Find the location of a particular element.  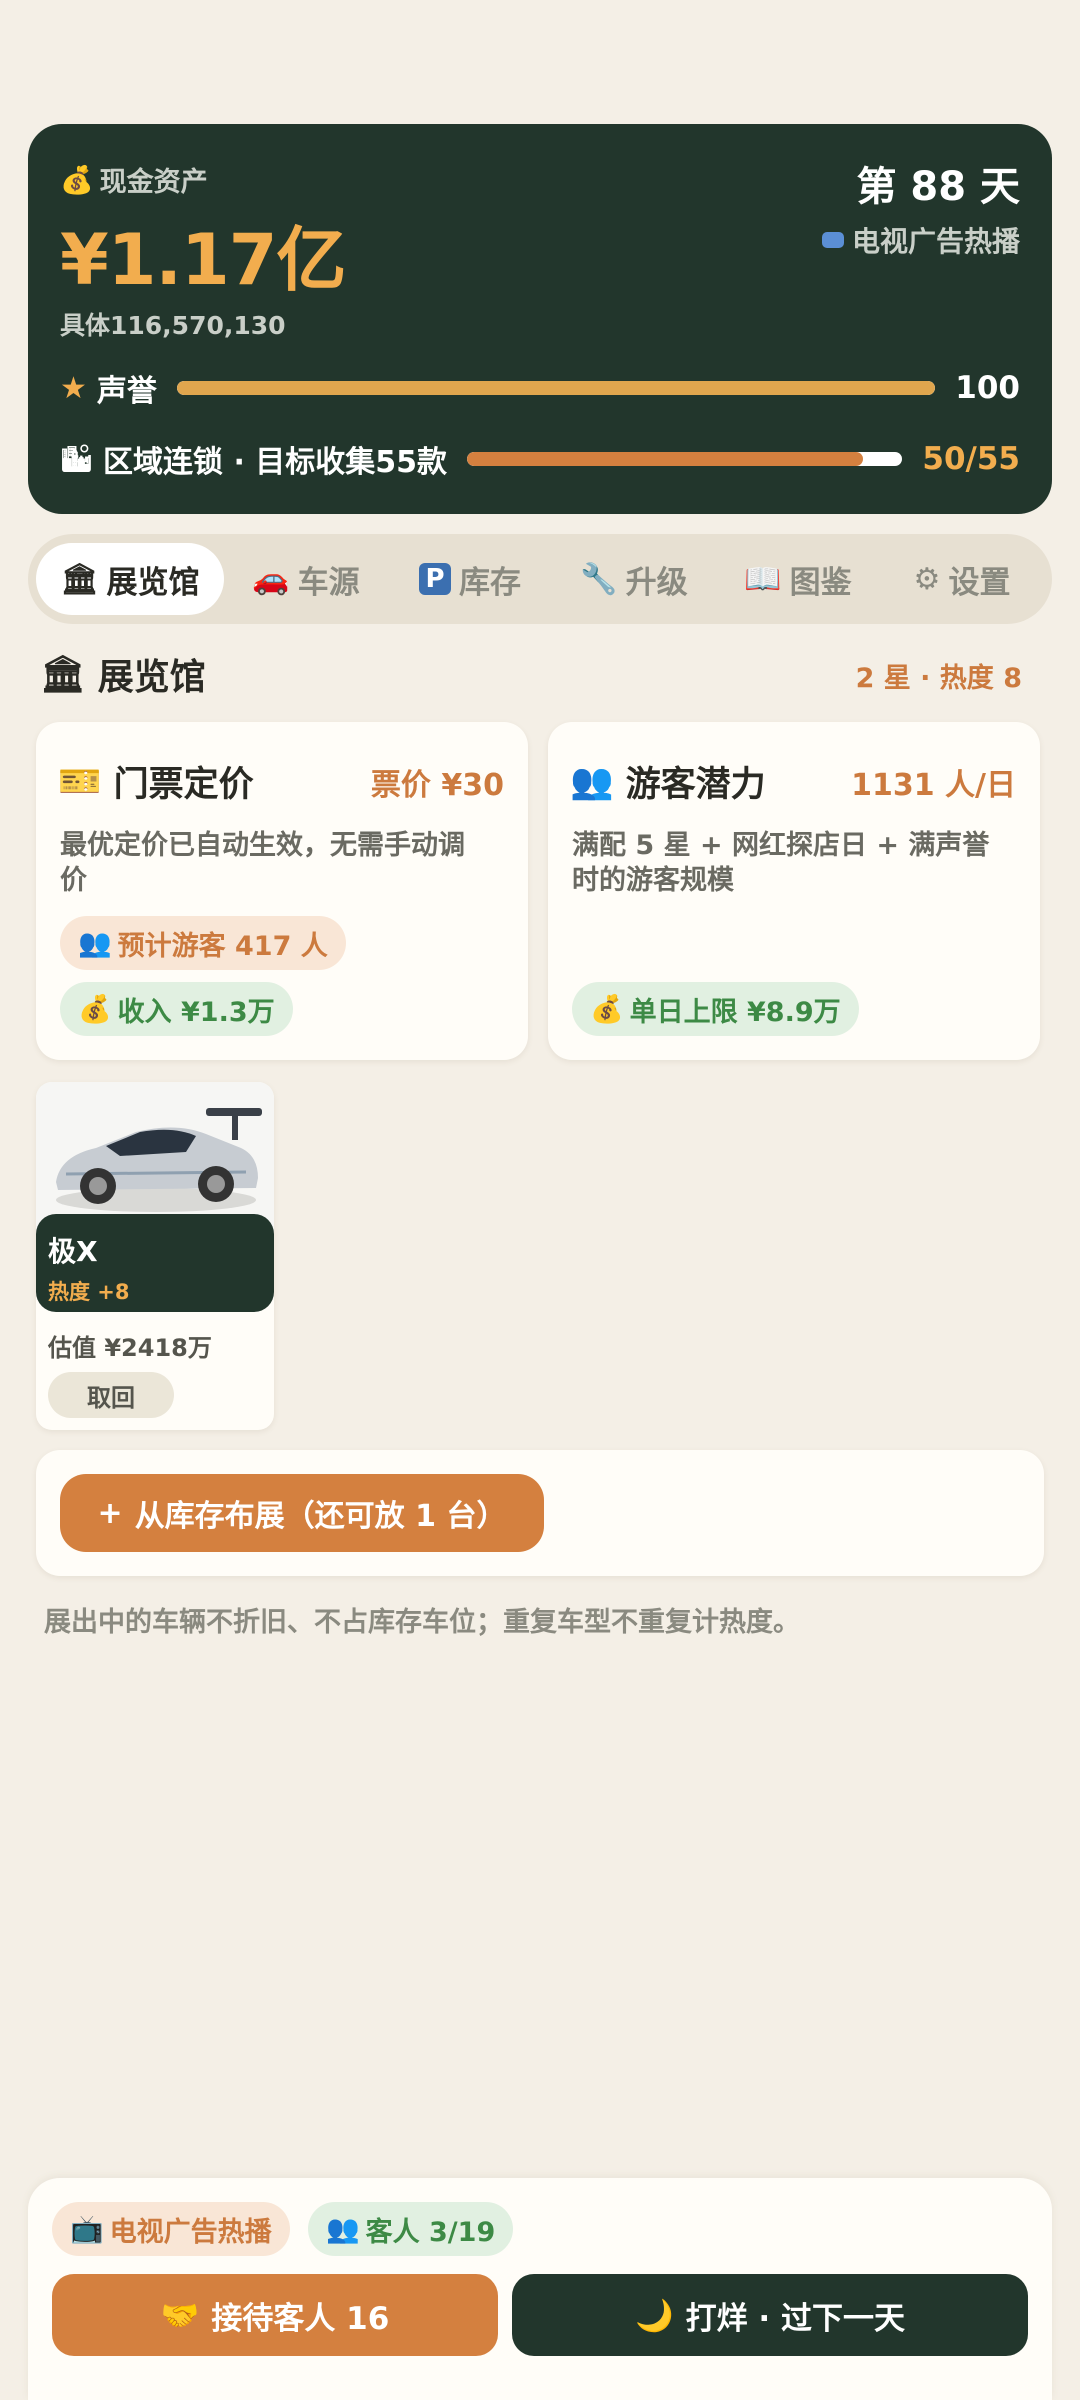

tab-label: 设置 is located at coordinates (979, 582).